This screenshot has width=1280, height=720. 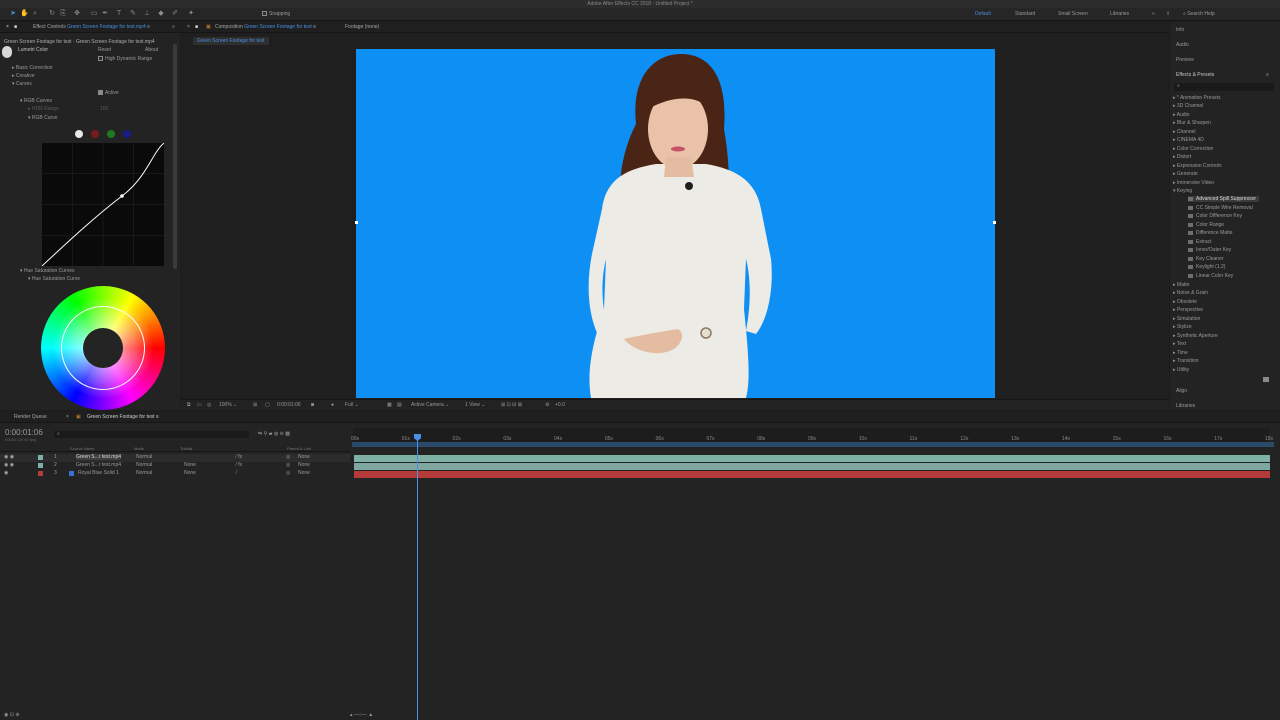 What do you see at coordinates (1206, 267) in the screenshot?
I see `effect-item: Keylight (1.2)` at bounding box center [1206, 267].